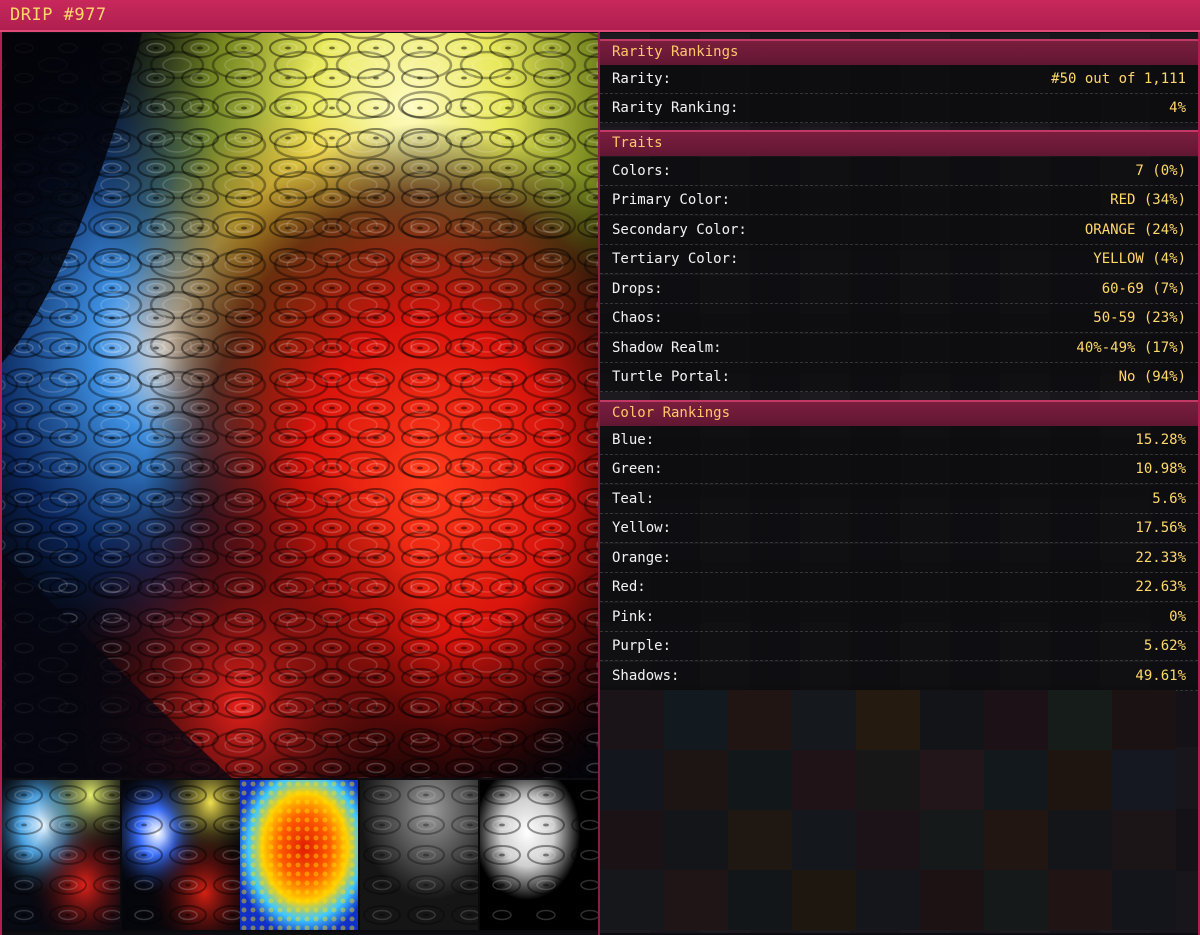 The image size is (1200, 935). I want to click on color-row-shadows: Shadows: 49.61%, so click(899, 676).